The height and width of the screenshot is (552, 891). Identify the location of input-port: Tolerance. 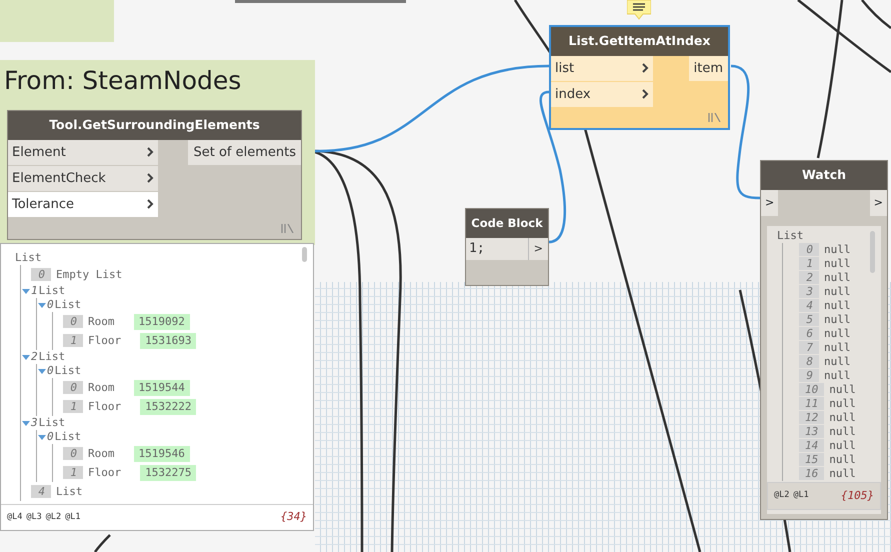
(83, 204).